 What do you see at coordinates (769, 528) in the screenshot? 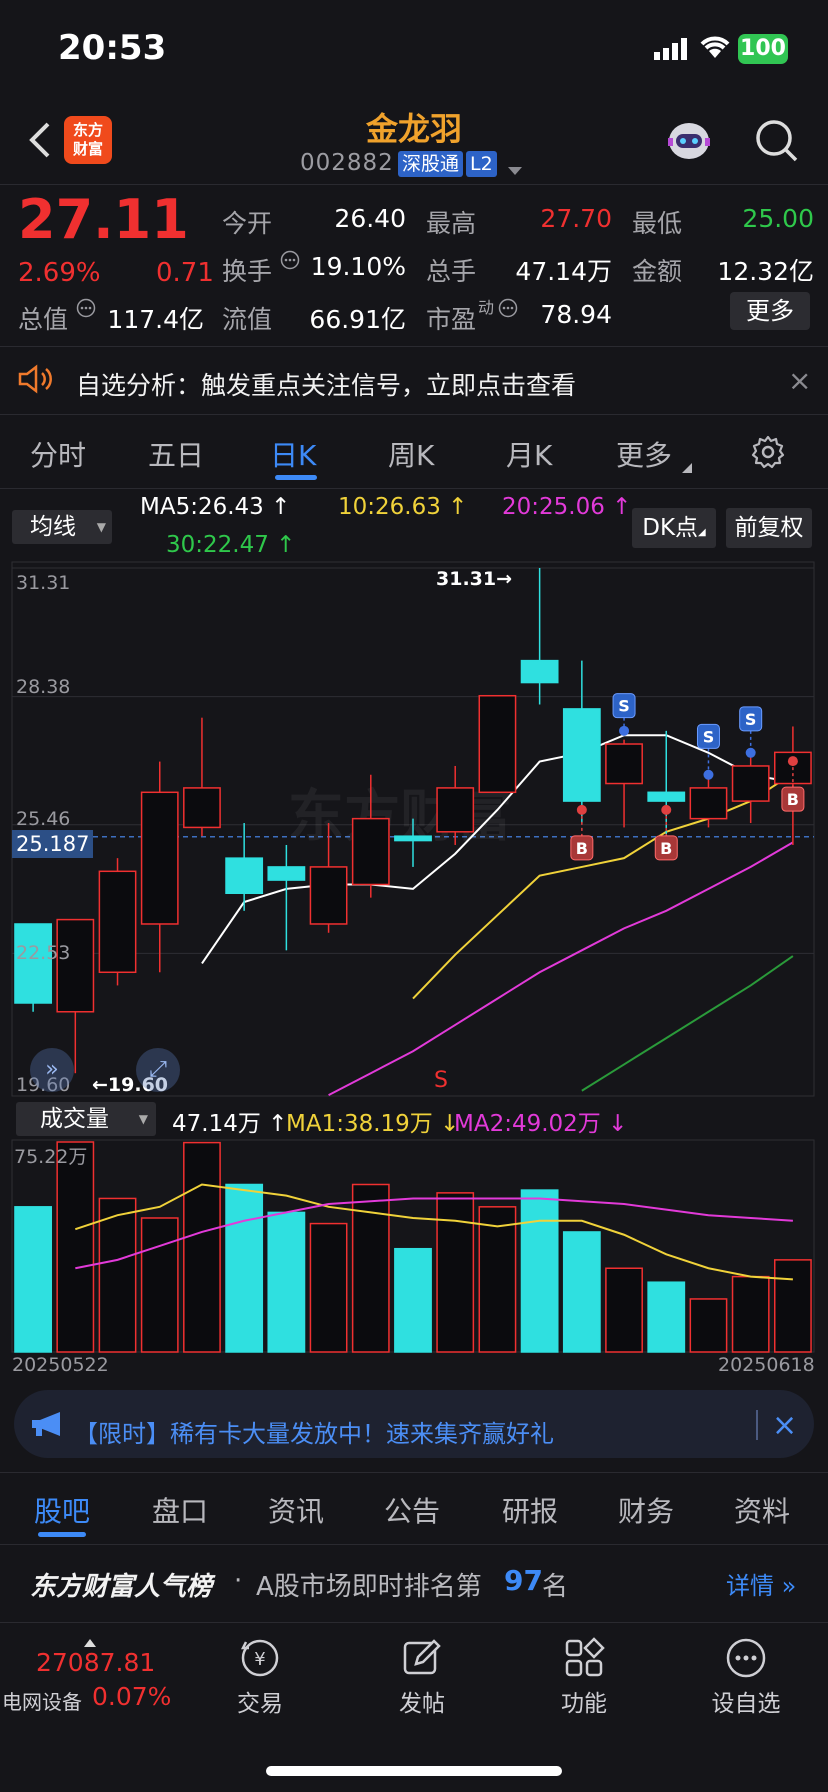
I see `adjust-button: 前复权` at bounding box center [769, 528].